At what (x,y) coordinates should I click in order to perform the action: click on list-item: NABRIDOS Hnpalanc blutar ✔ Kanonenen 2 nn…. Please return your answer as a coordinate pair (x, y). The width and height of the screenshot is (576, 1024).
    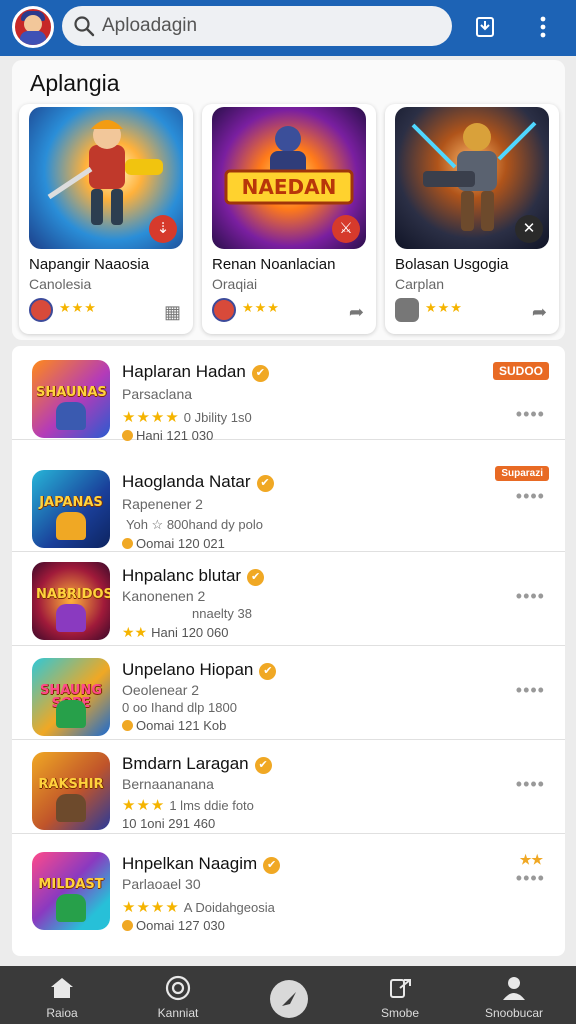
    Looking at the image, I should click on (288, 599).